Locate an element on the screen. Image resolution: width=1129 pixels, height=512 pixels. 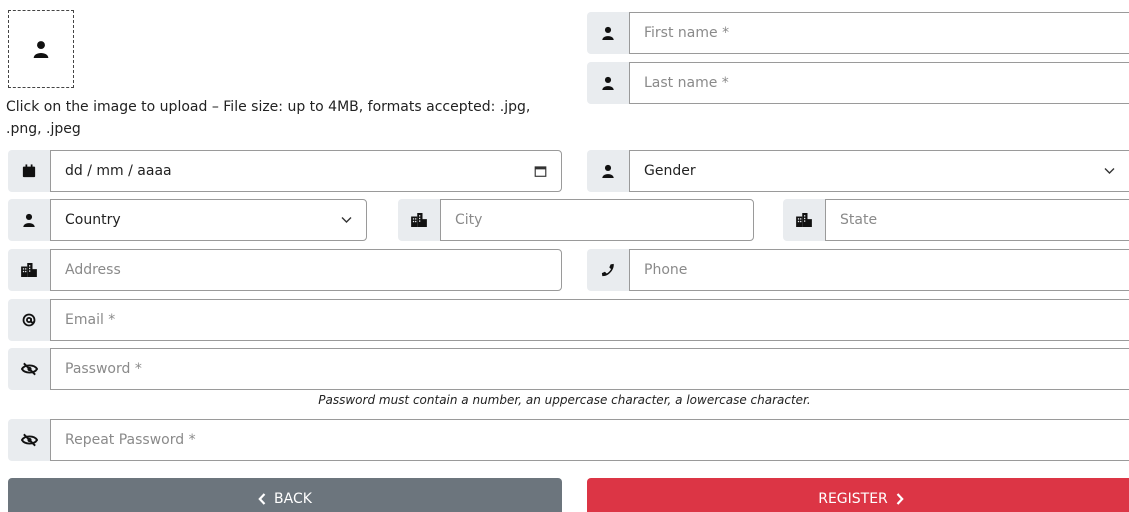
at-icon is located at coordinates (29, 320).